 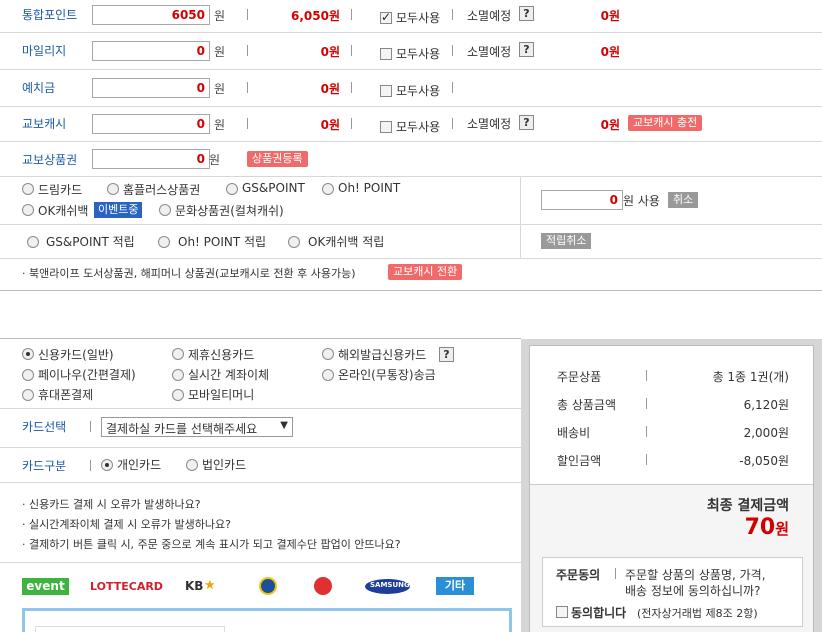 I want to click on gift-cert-input: 0, so click(x=151, y=159).